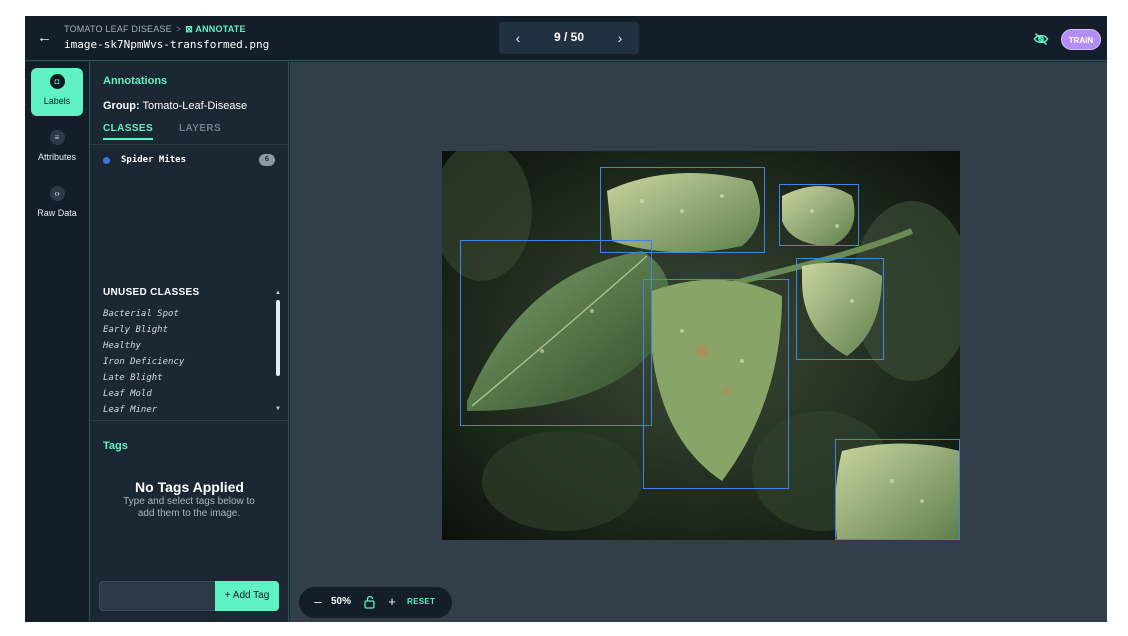  Describe the element at coordinates (157, 596) in the screenshot. I see `tag-input` at that location.